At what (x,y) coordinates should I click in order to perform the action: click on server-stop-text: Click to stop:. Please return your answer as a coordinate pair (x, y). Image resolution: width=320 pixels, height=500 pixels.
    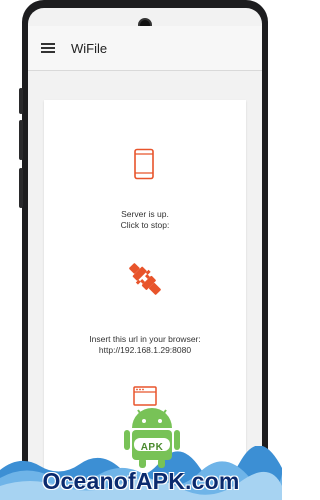
    Looking at the image, I should click on (145, 225).